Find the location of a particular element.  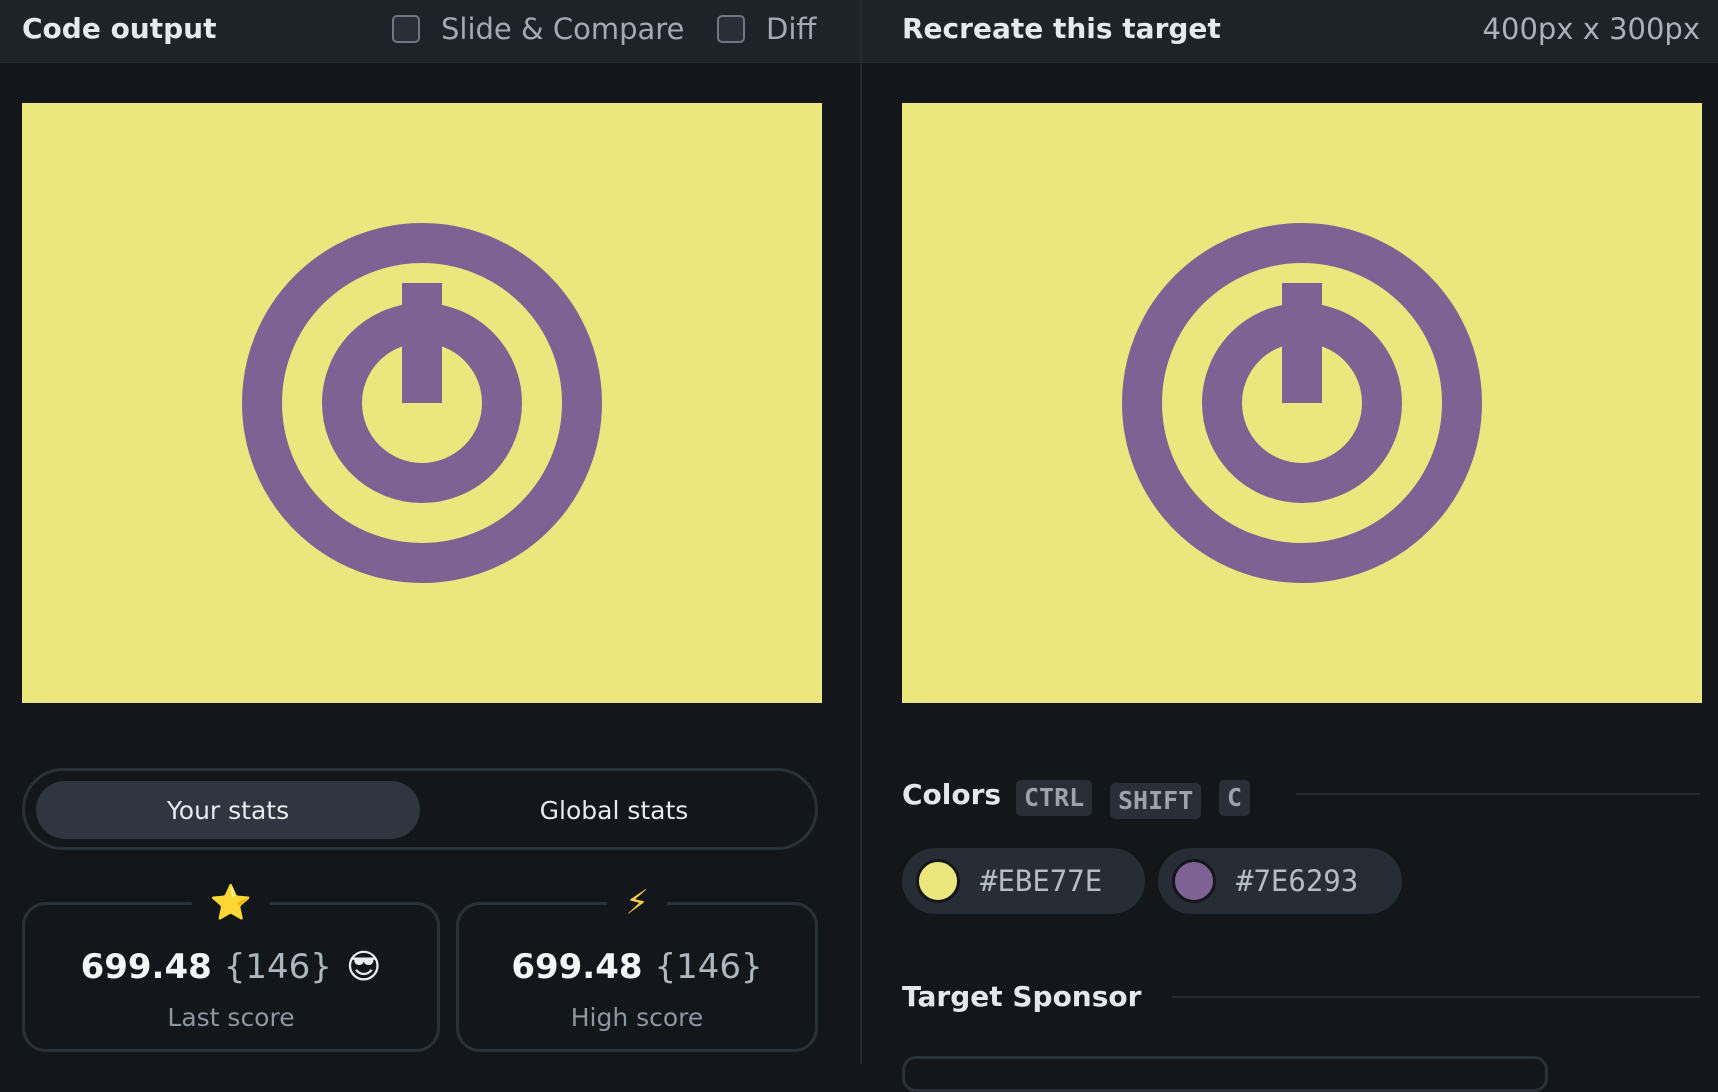

slide-compare-checkbox is located at coordinates (406, 29).